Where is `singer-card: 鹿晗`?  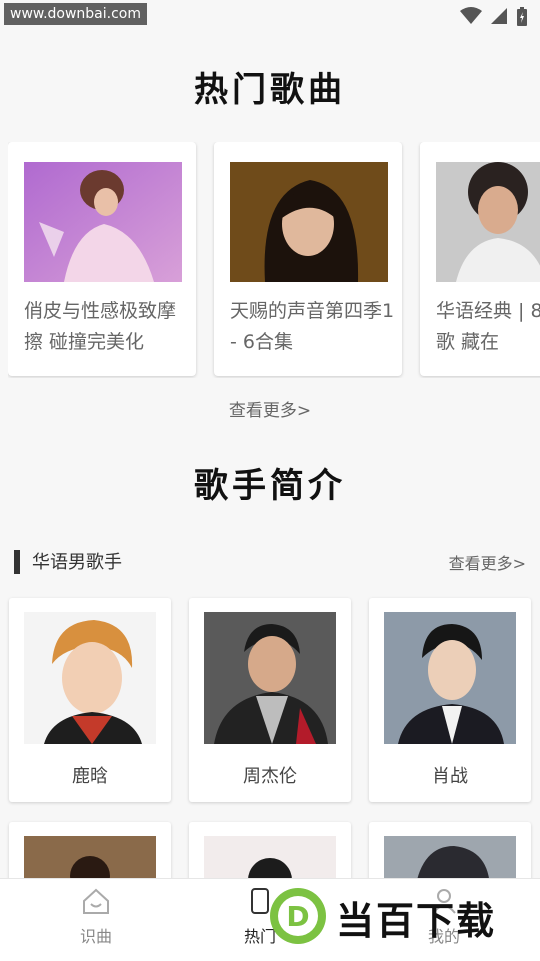 singer-card: 鹿晗 is located at coordinates (90, 700).